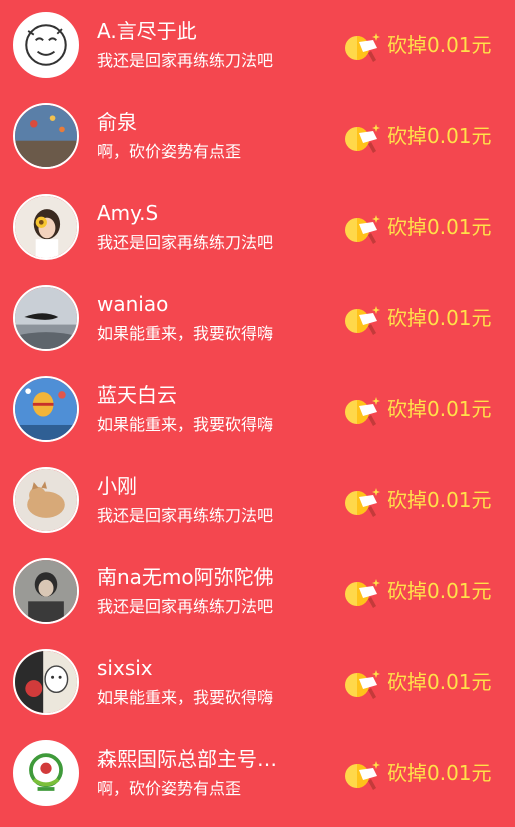 The image size is (515, 827). Describe the element at coordinates (128, 213) in the screenshot. I see `user-name: Amy.S` at that location.